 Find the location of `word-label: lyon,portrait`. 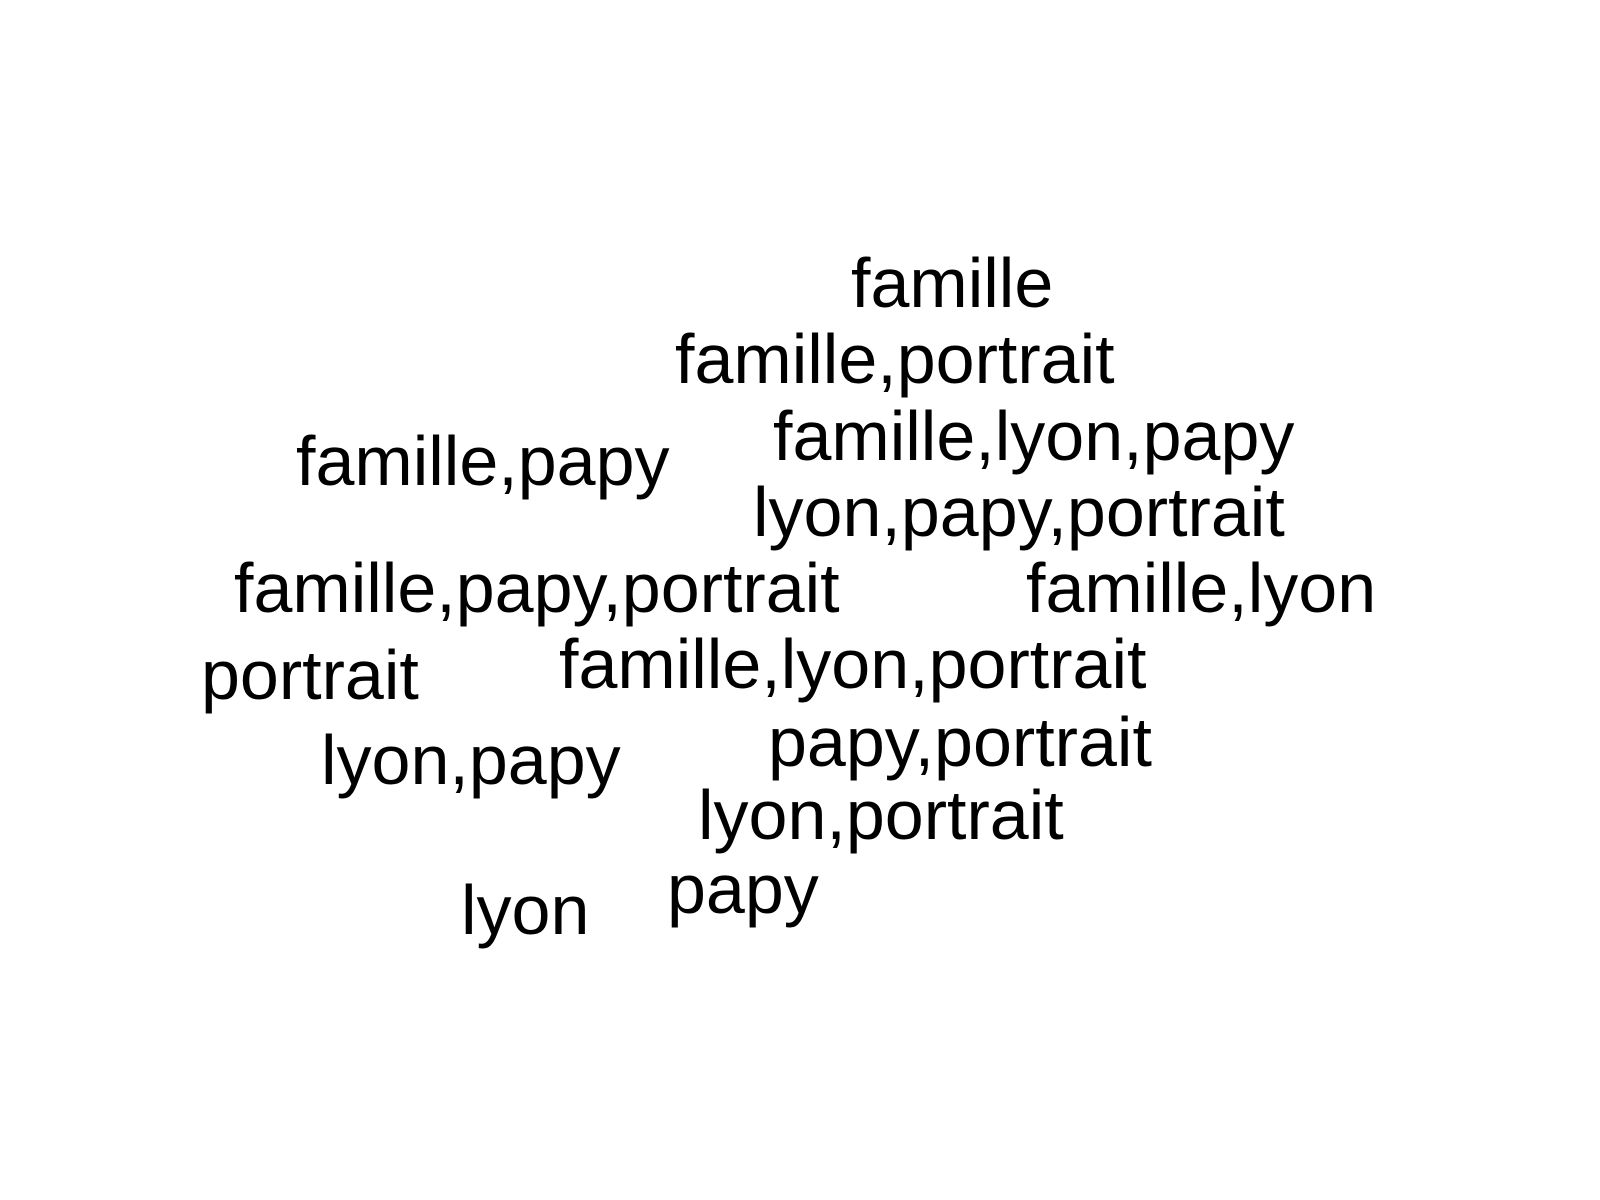

word-label: lyon,portrait is located at coordinates (881, 815).